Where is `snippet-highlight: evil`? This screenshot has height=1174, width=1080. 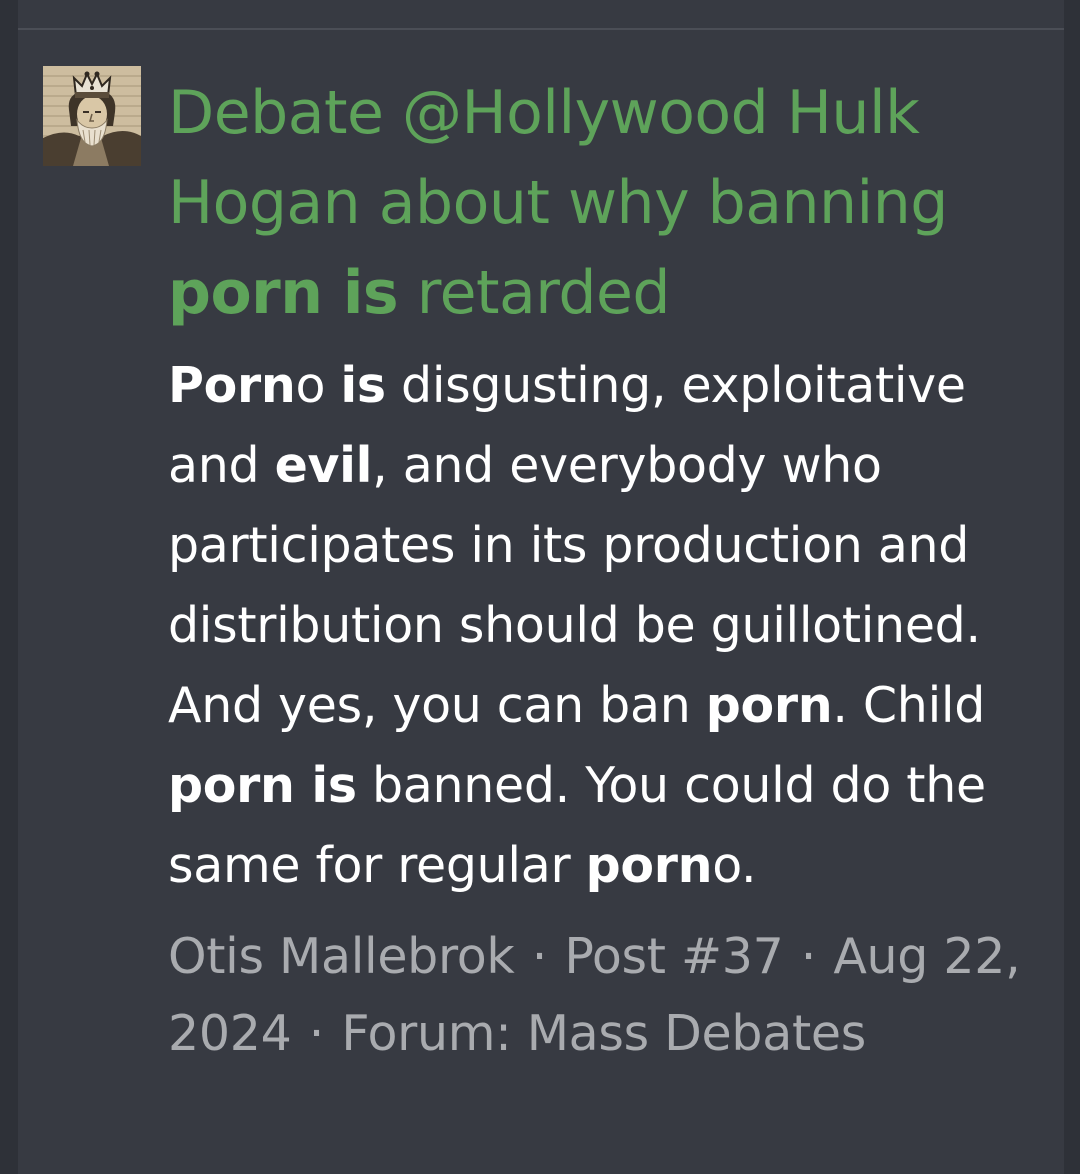 snippet-highlight: evil is located at coordinates (323, 465).